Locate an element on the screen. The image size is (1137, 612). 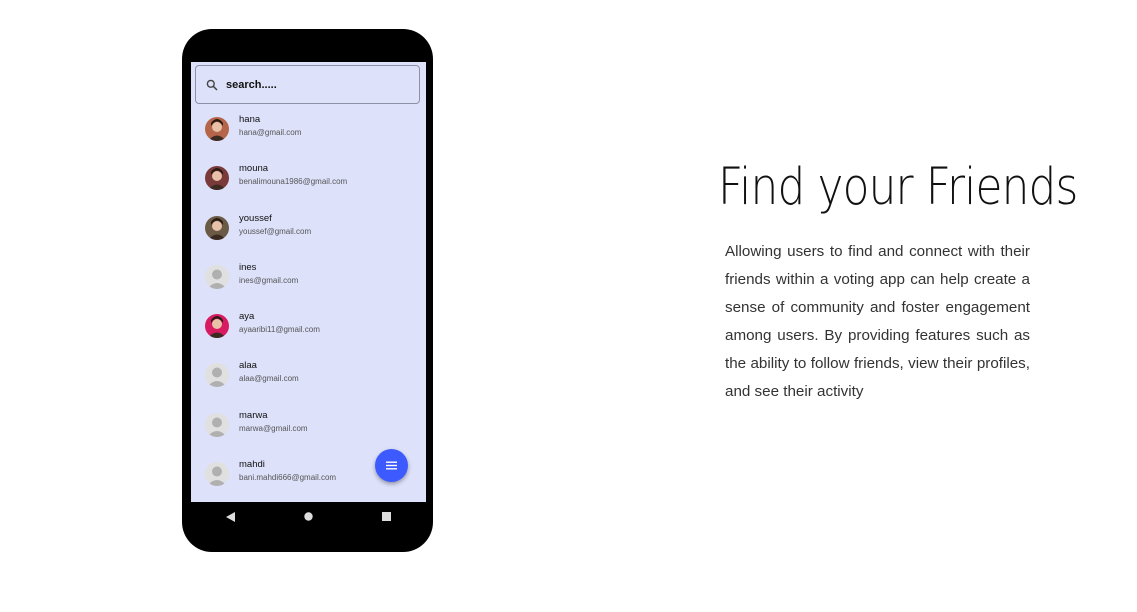
menu-icon is located at coordinates (391, 465).